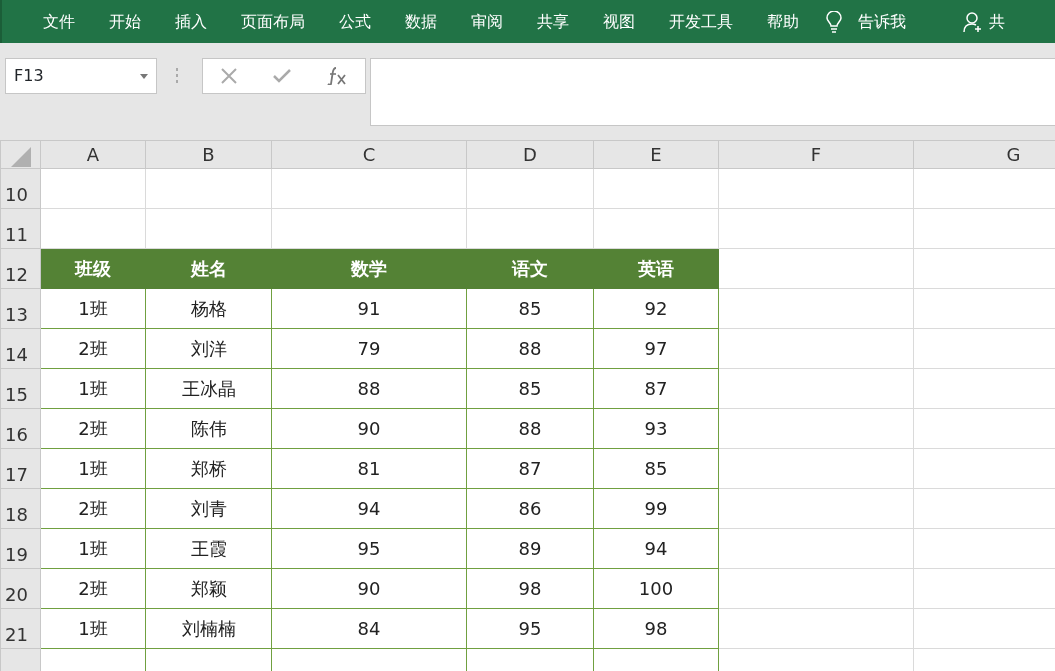 The width and height of the screenshot is (1055, 671). What do you see at coordinates (421, 21) in the screenshot?
I see `ribbon-tab: 数据` at bounding box center [421, 21].